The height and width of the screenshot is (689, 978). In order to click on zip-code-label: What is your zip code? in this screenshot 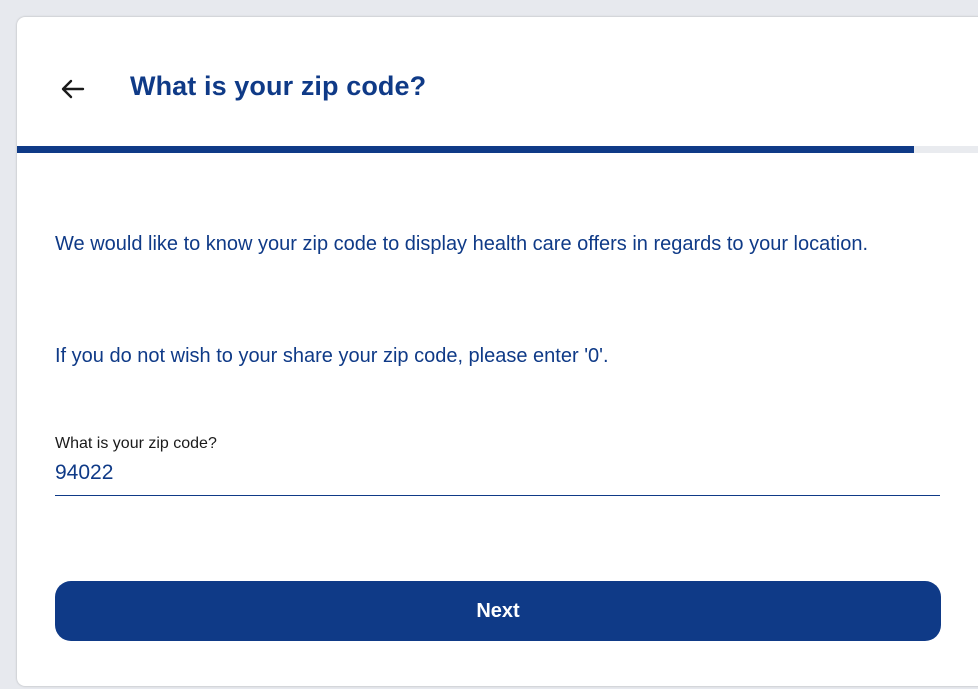, I will do `click(136, 443)`.